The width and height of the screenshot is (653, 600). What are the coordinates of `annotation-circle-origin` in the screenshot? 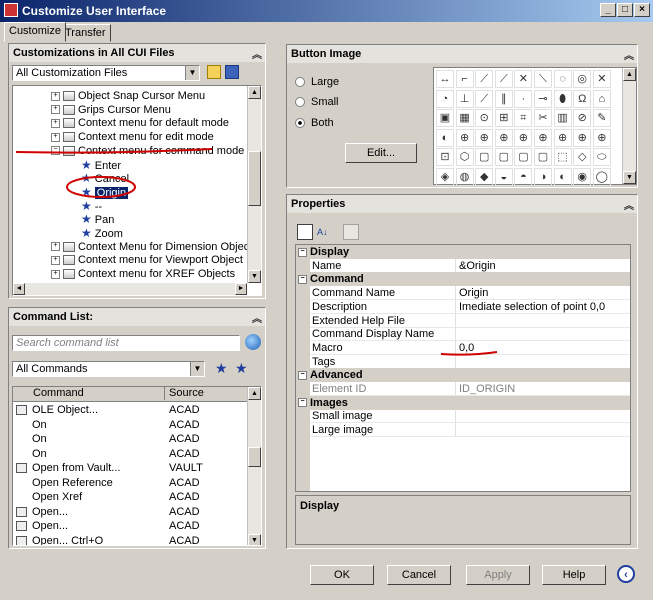 It's located at (101, 187).